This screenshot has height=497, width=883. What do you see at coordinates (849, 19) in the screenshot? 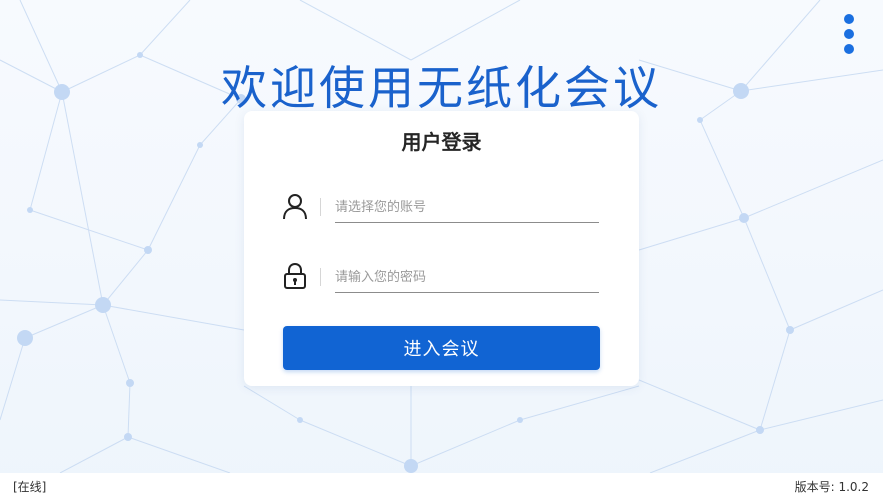
I see `more-vertical-icon` at bounding box center [849, 19].